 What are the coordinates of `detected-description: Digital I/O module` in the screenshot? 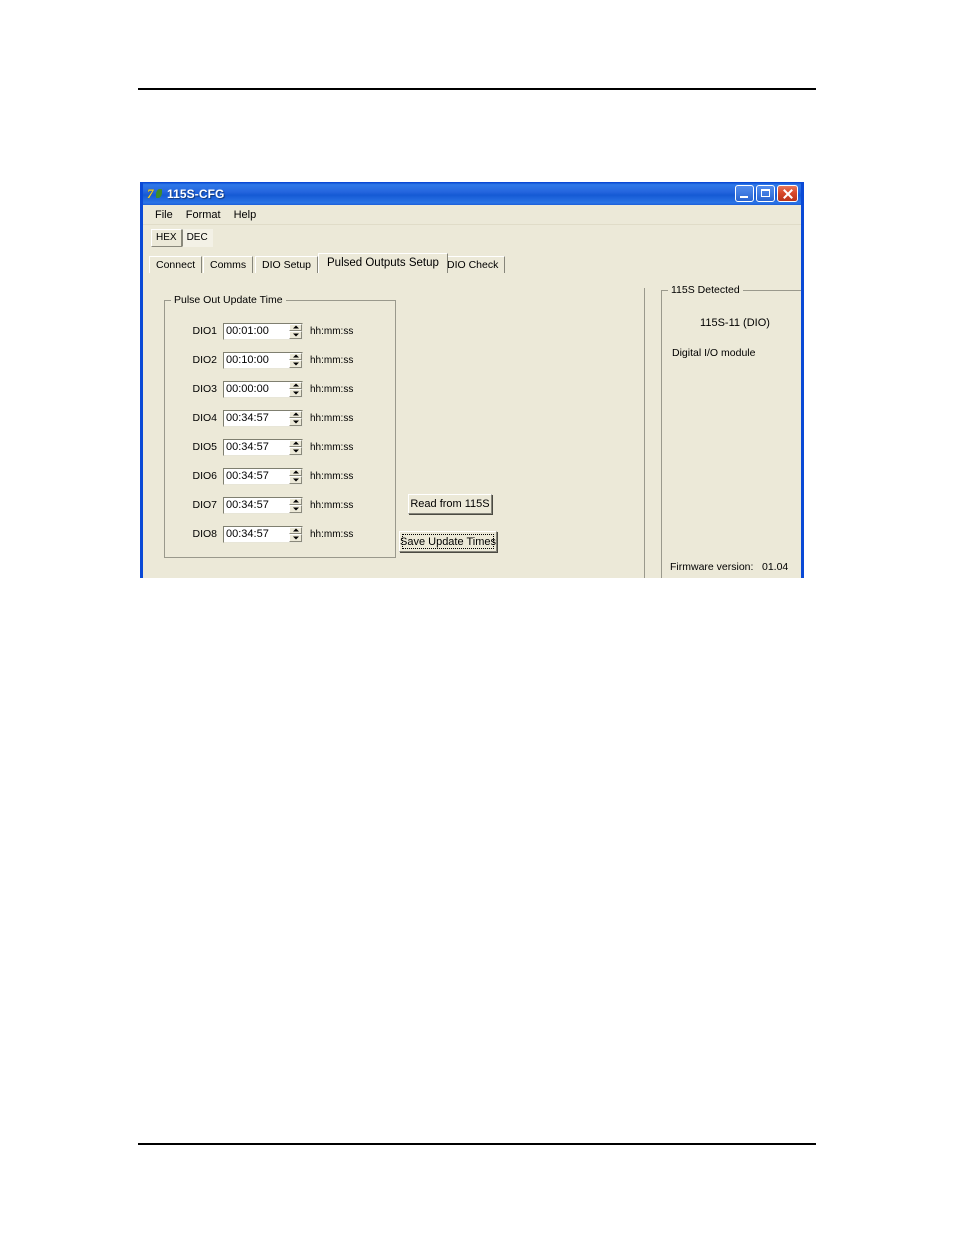 It's located at (714, 353).